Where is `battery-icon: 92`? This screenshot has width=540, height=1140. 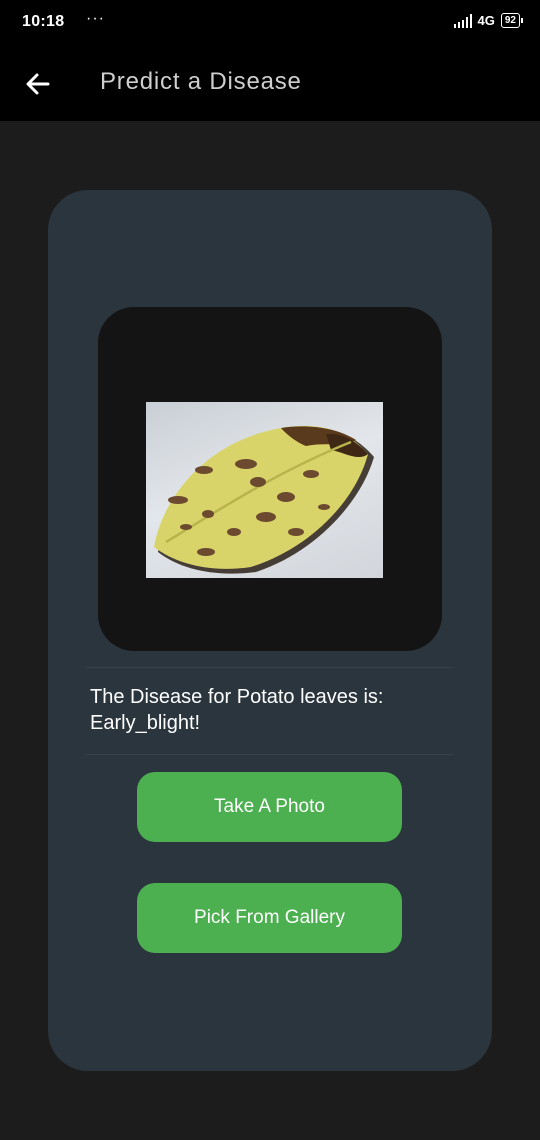
battery-icon: 92 is located at coordinates (512, 20).